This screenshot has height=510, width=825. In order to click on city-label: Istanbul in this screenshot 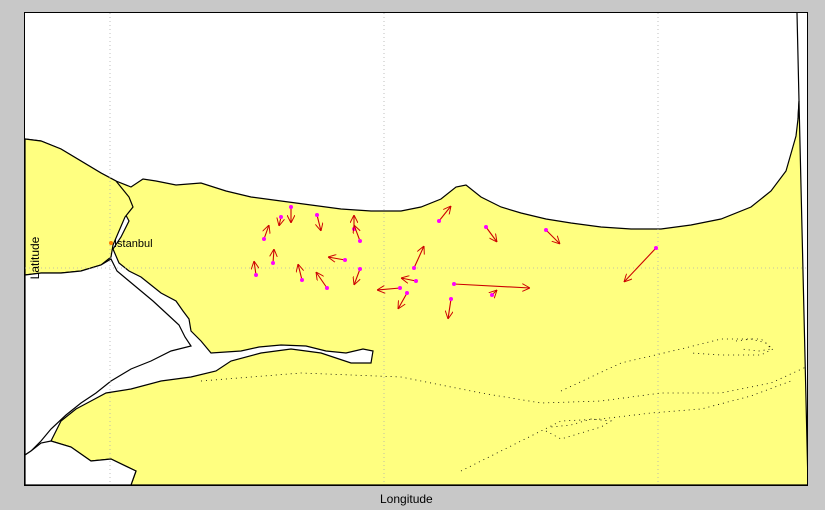, I will do `click(133, 244)`.